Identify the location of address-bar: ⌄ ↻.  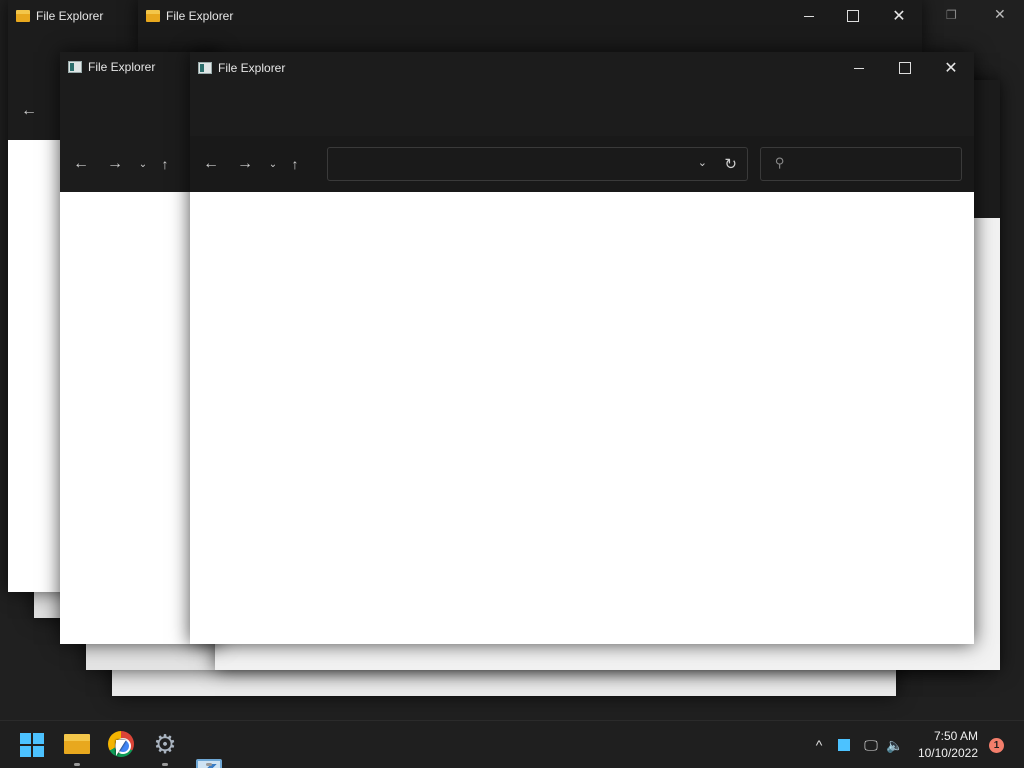
(537, 164).